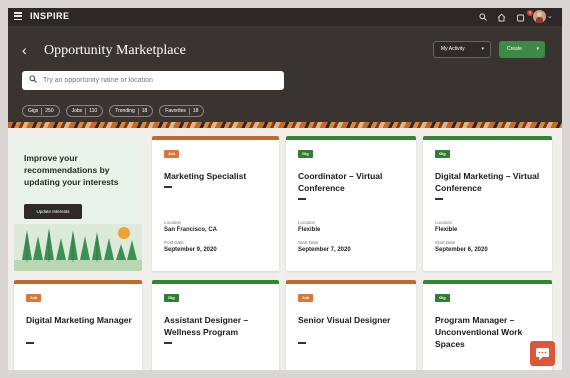  What do you see at coordinates (539, 16) in the screenshot?
I see `user-avatar` at bounding box center [539, 16].